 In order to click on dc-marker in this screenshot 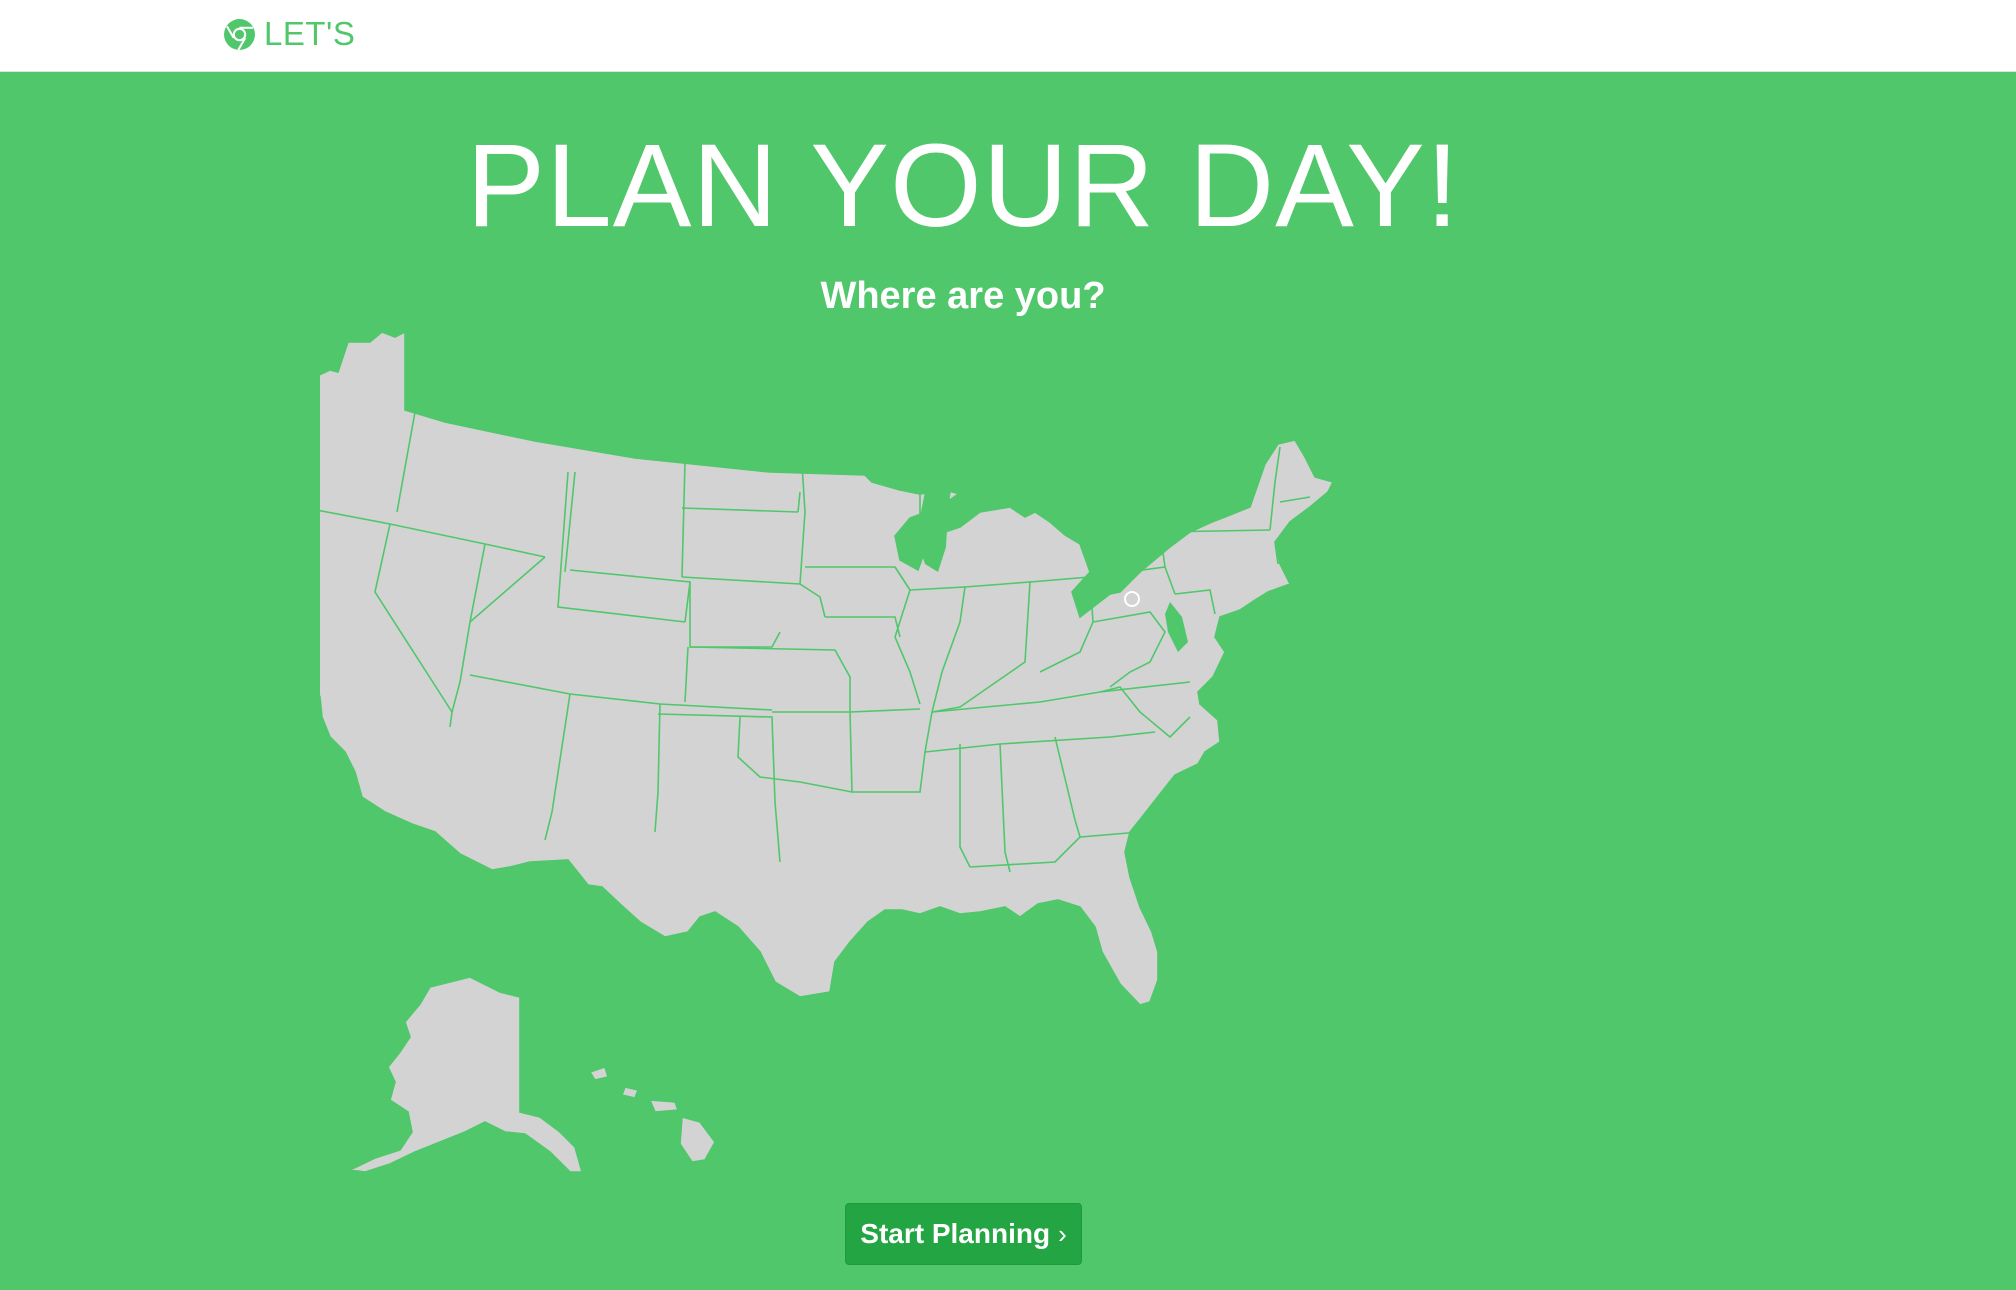, I will do `click(1132, 599)`.